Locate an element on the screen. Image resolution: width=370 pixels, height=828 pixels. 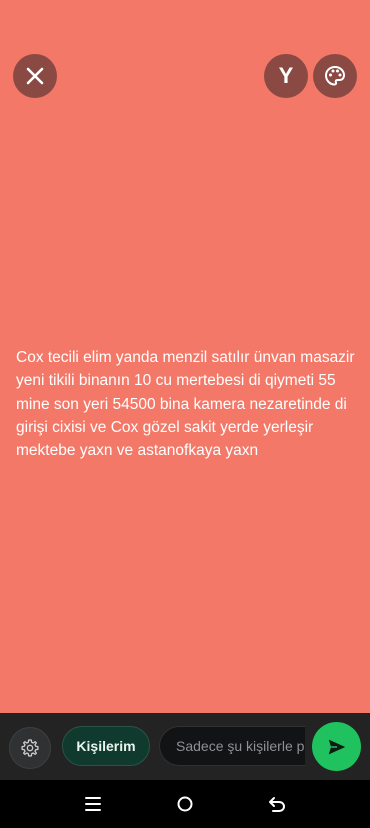
gear-icon is located at coordinates (30, 748).